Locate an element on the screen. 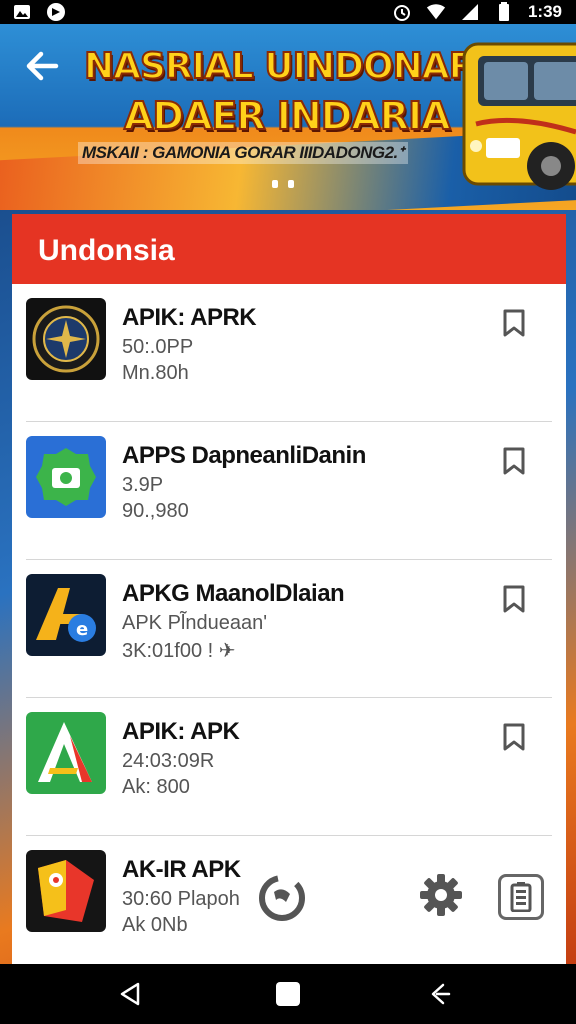  app-detail: 24:03:09R is located at coordinates (168, 761).